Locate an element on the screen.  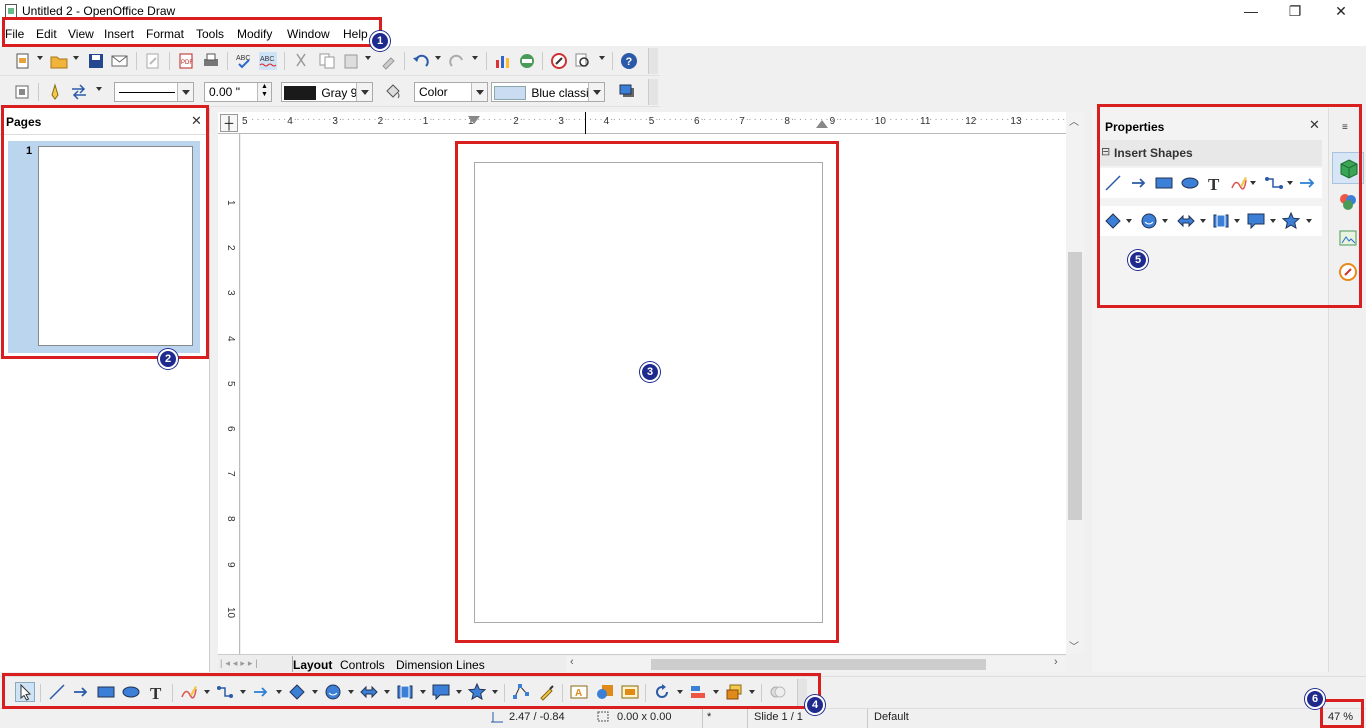
zoom-dropdown-arrow is located at coordinates (602, 58).